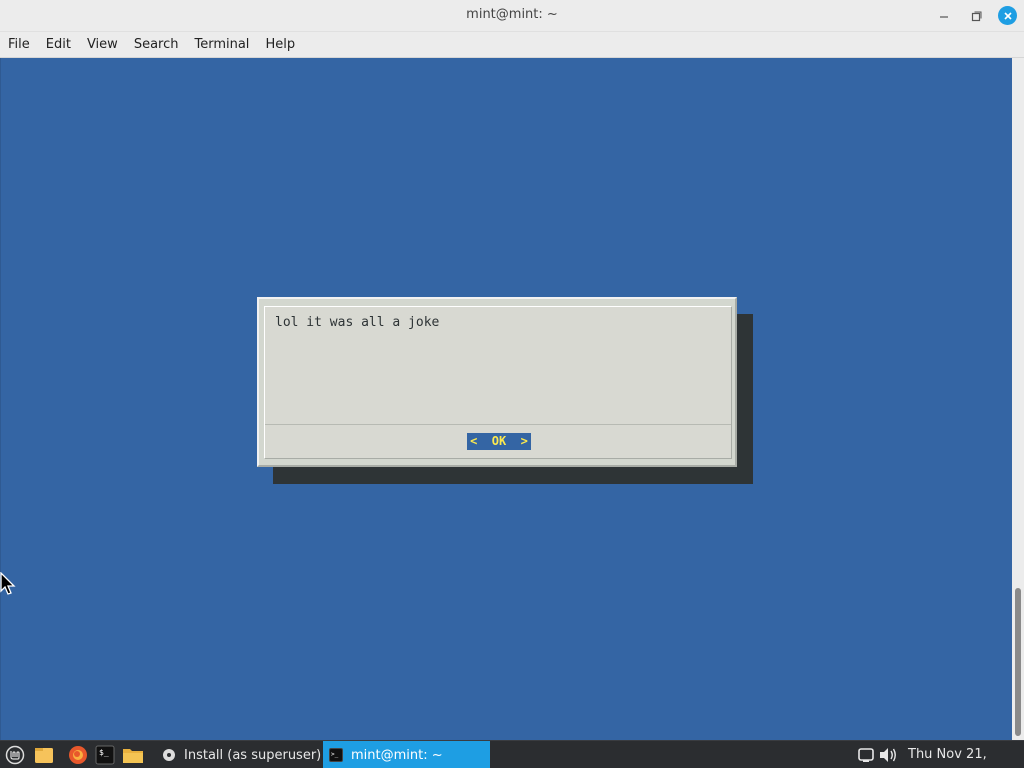 This screenshot has width=1024, height=768. What do you see at coordinates (498, 424) in the screenshot?
I see `dialog-separator` at bounding box center [498, 424].